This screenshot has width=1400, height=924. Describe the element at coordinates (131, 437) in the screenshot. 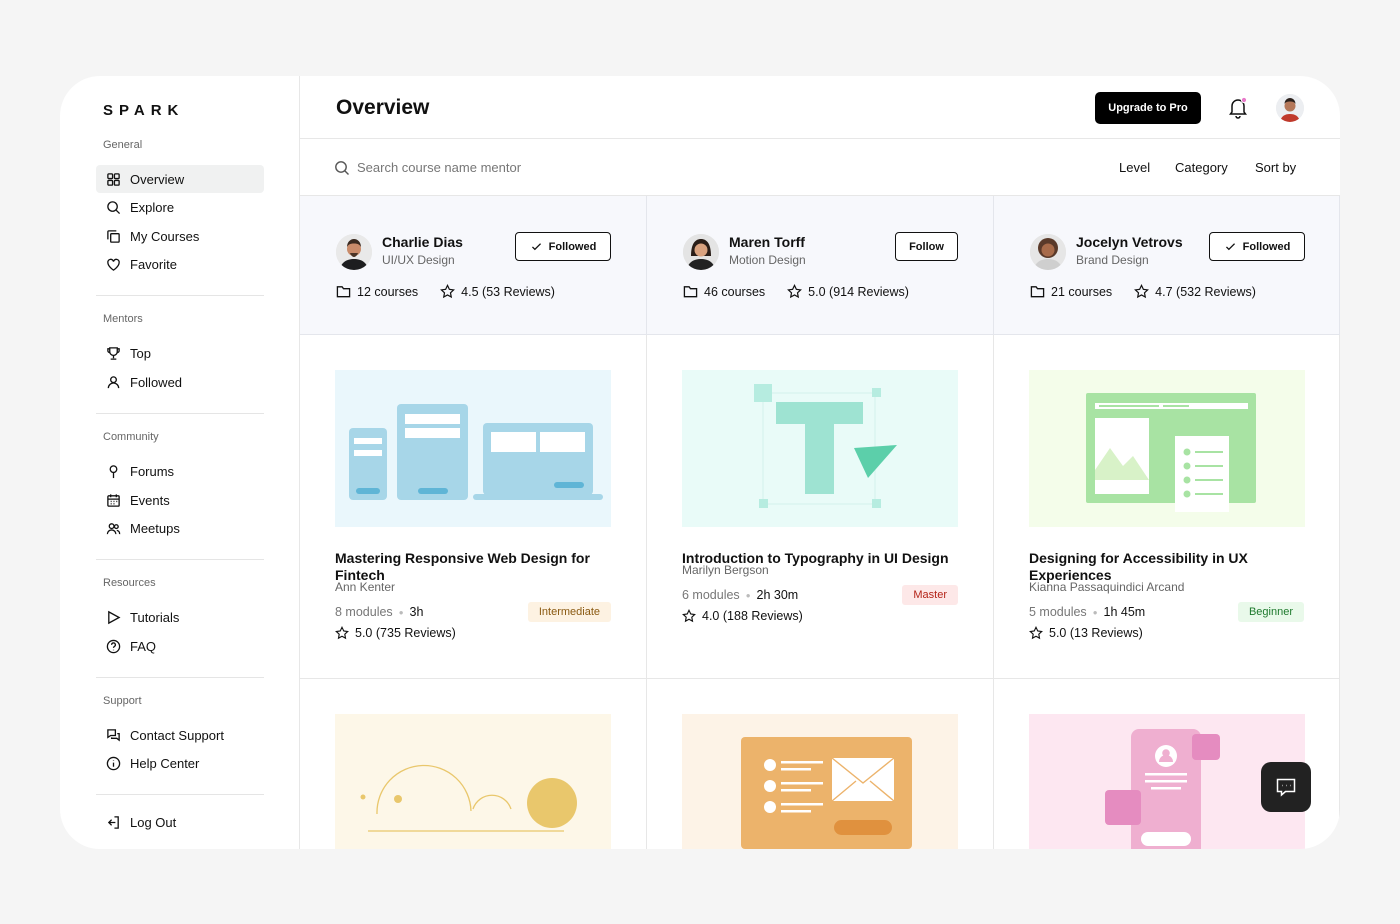

I see `section-title-community: Community` at that location.